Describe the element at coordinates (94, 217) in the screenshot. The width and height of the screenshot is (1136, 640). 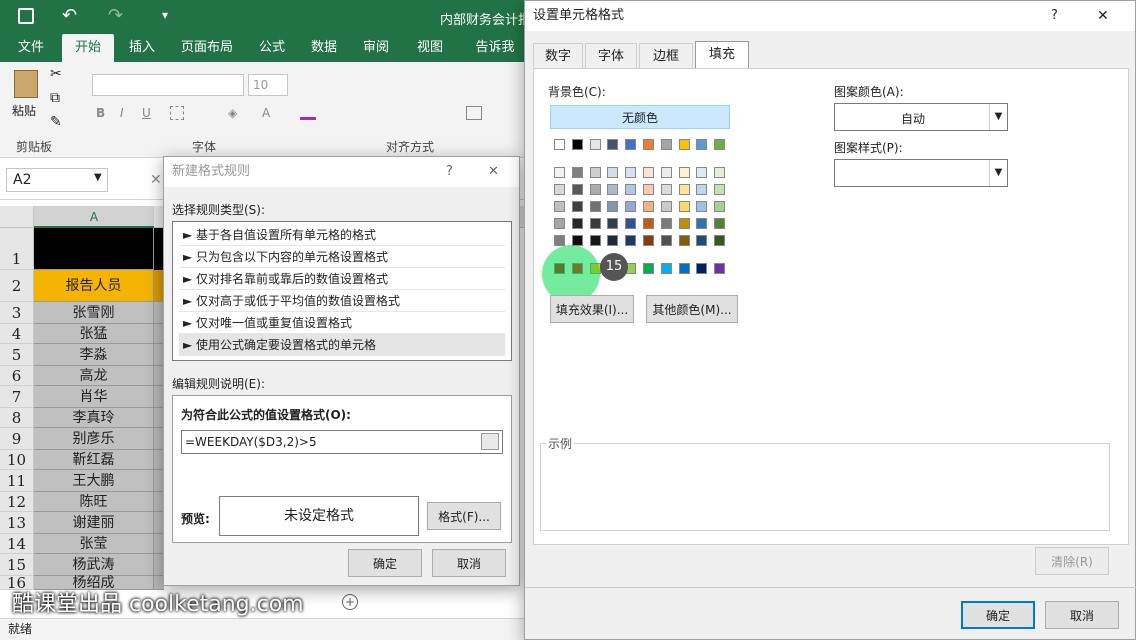
I see `column-header-a: A` at that location.